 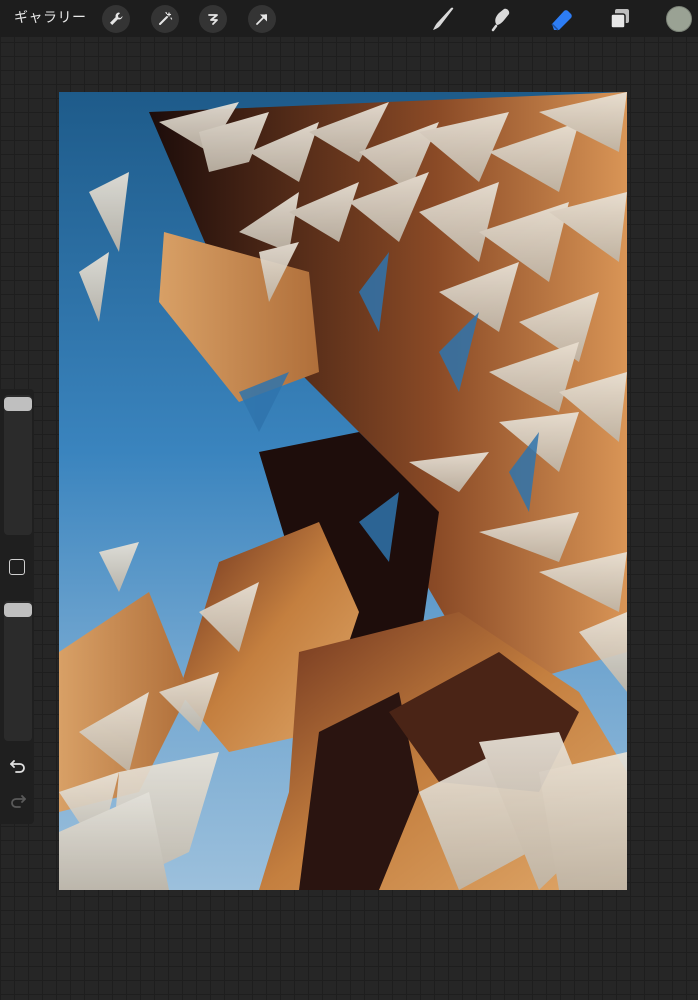 I want to click on layers-icon, so click(x=620, y=19).